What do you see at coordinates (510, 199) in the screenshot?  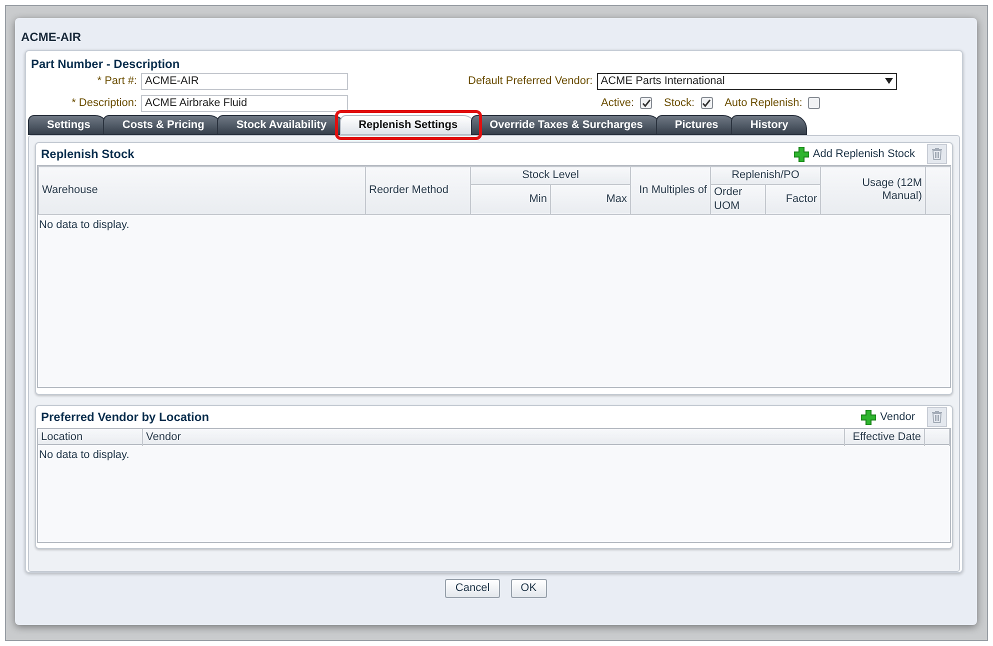 I see `column-header: Min` at bounding box center [510, 199].